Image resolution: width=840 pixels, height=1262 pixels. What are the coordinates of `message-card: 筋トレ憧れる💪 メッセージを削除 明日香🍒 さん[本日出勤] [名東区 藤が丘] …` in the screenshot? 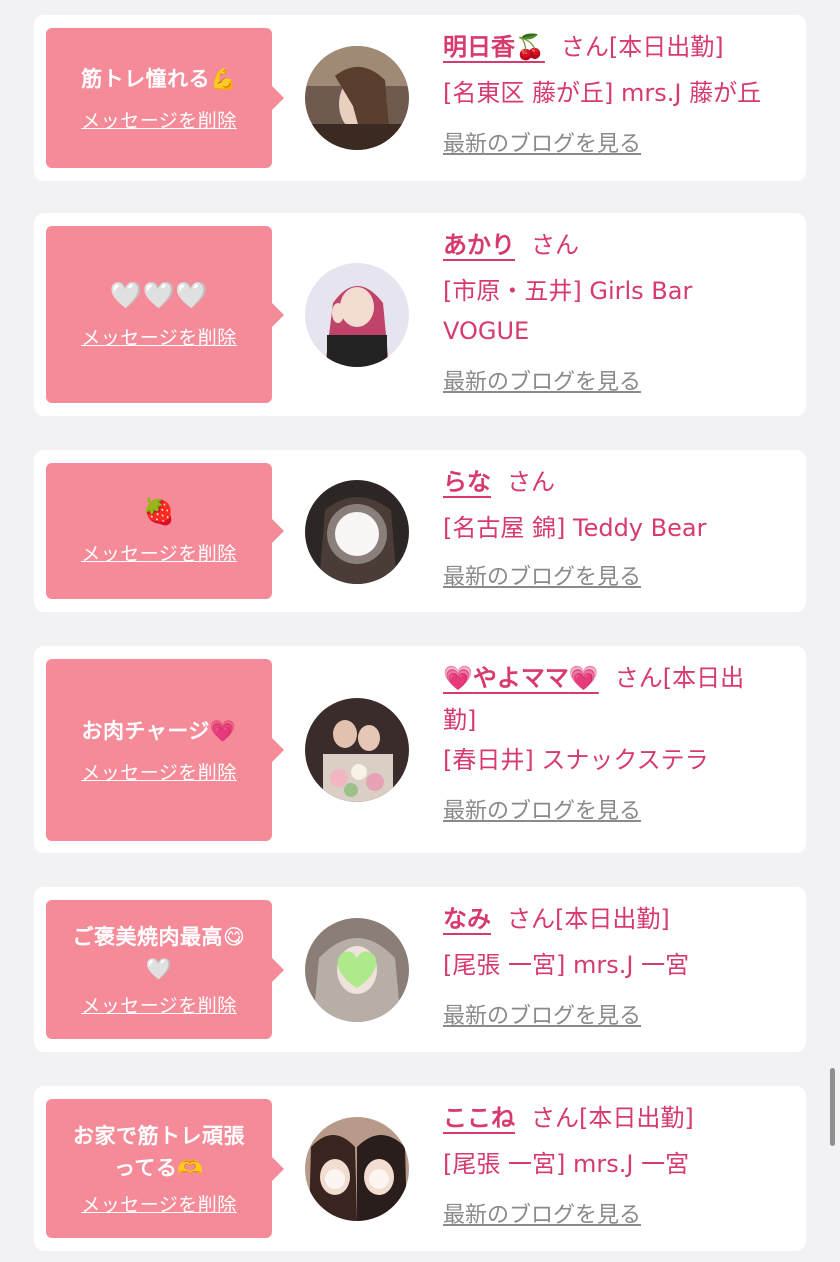 It's located at (420, 98).